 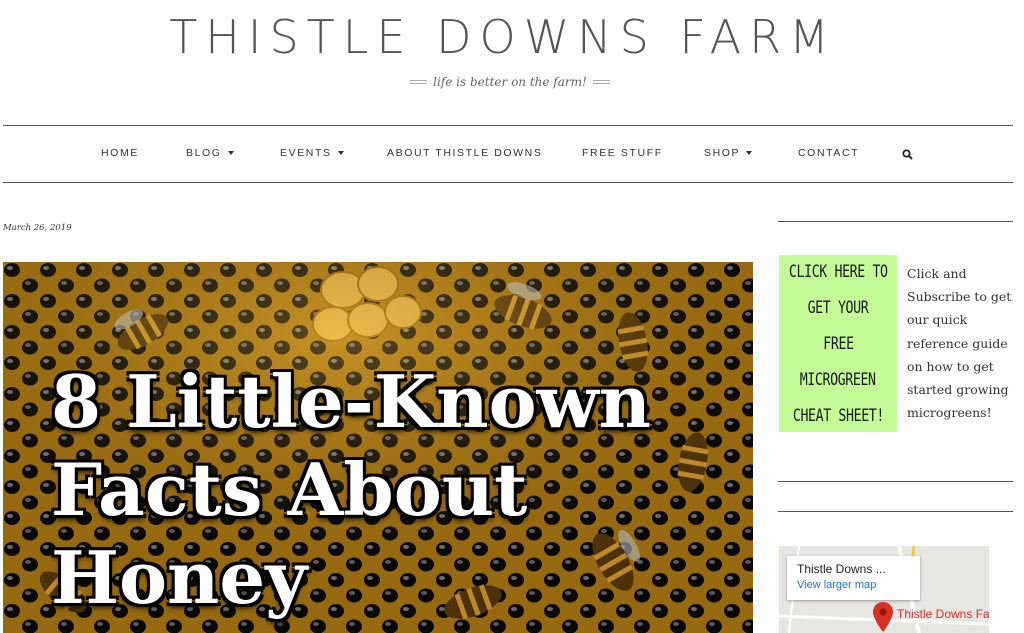 I want to click on view-larger-map-link: View larger map, so click(x=853, y=585).